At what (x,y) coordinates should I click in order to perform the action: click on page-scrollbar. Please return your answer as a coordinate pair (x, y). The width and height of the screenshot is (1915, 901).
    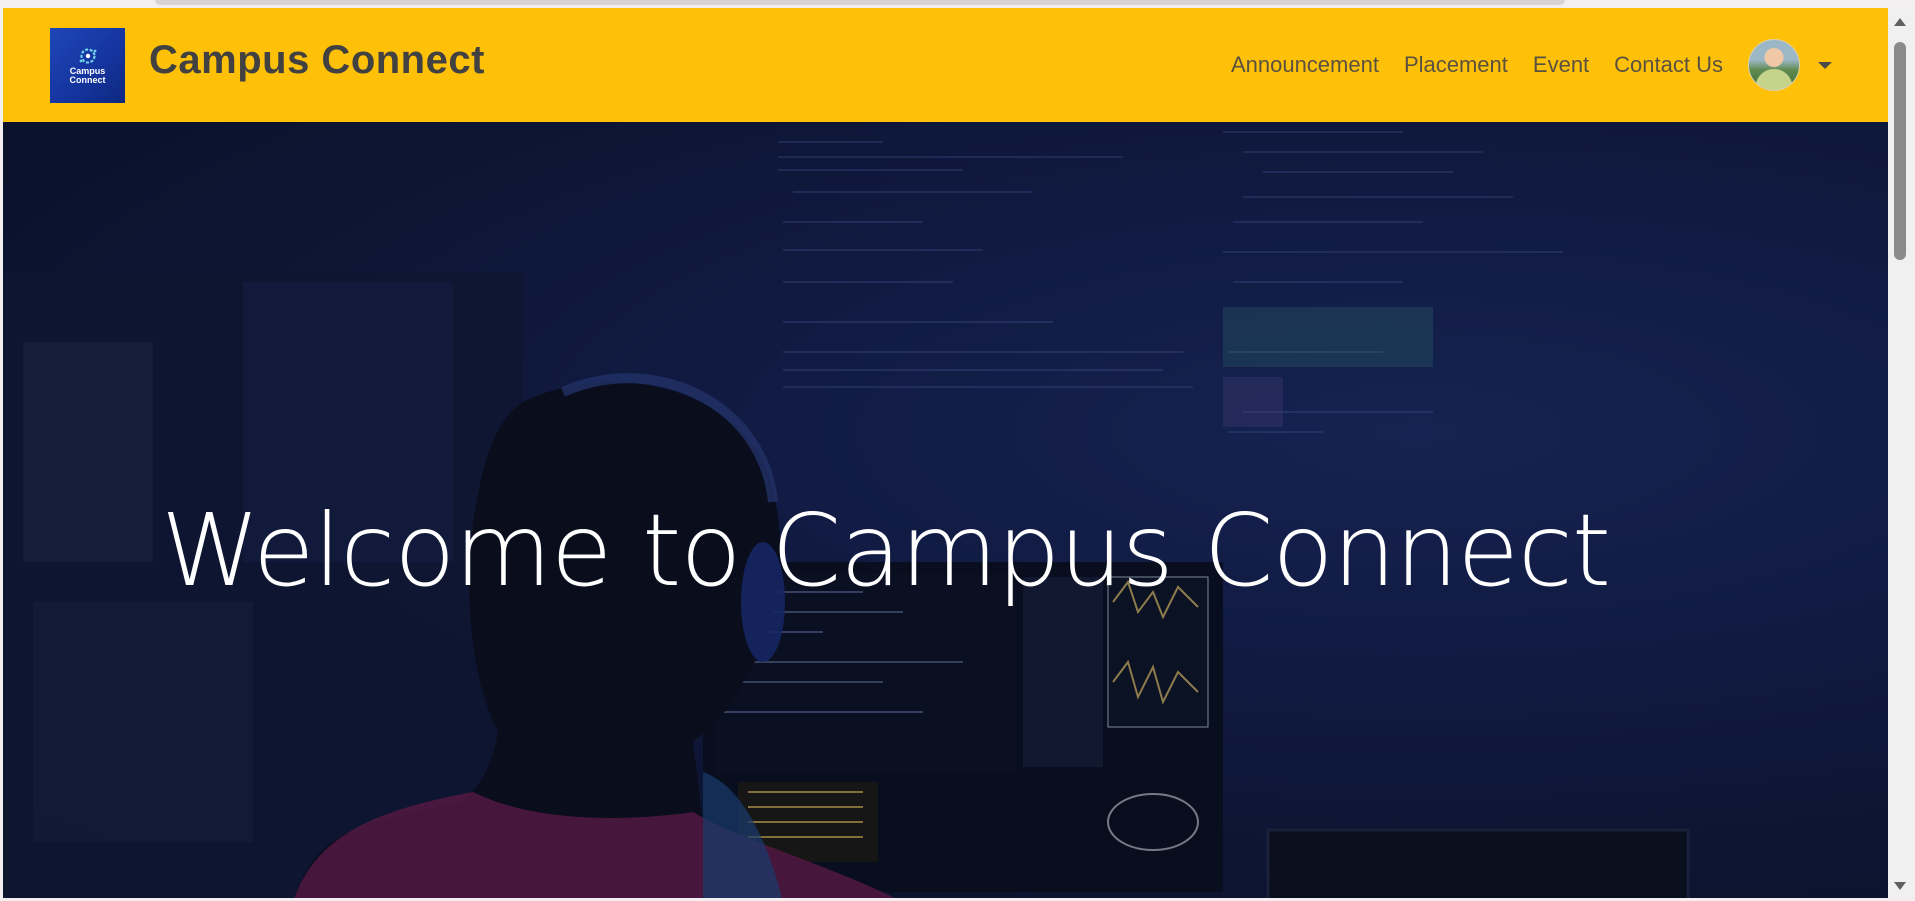
    Looking at the image, I should click on (1900, 453).